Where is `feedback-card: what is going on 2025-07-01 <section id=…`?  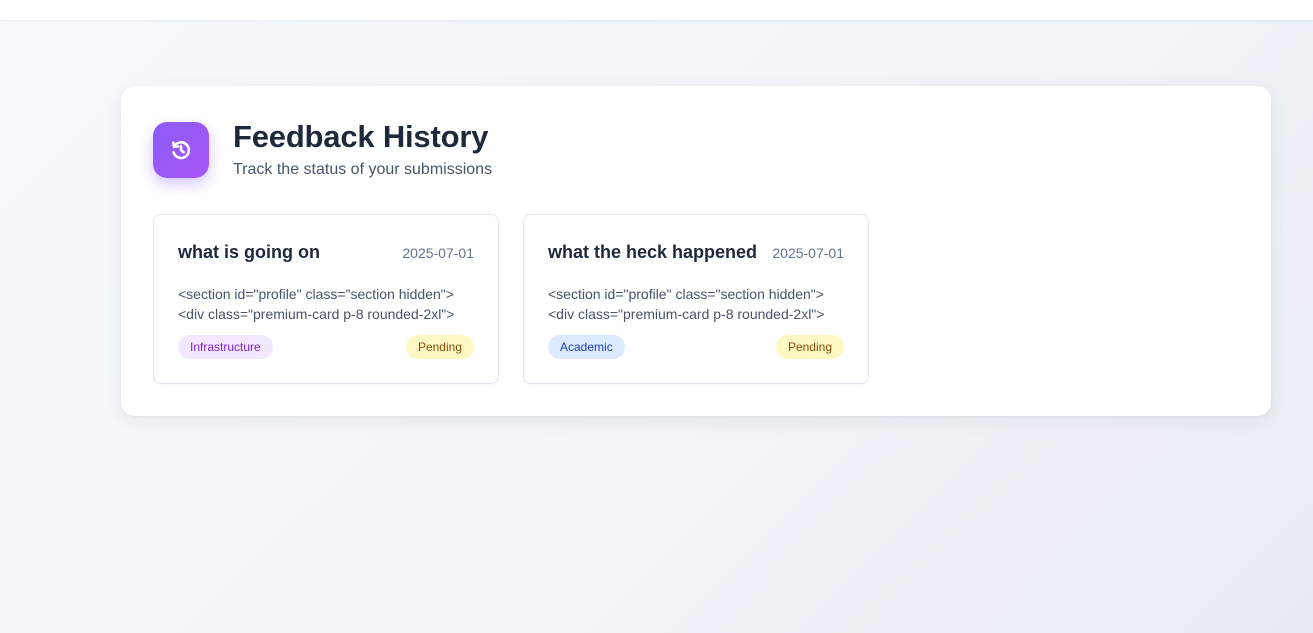
feedback-card: what is going on 2025-07-01 <section id=… is located at coordinates (326, 299).